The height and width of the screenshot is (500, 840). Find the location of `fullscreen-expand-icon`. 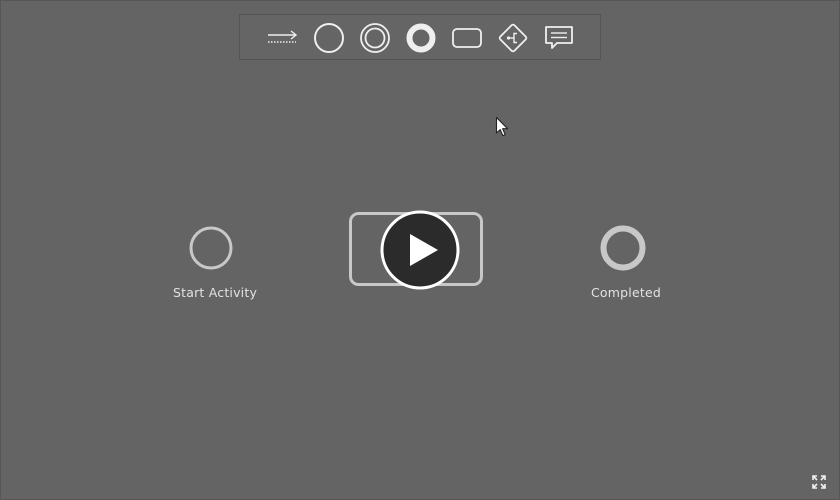

fullscreen-expand-icon is located at coordinates (819, 482).